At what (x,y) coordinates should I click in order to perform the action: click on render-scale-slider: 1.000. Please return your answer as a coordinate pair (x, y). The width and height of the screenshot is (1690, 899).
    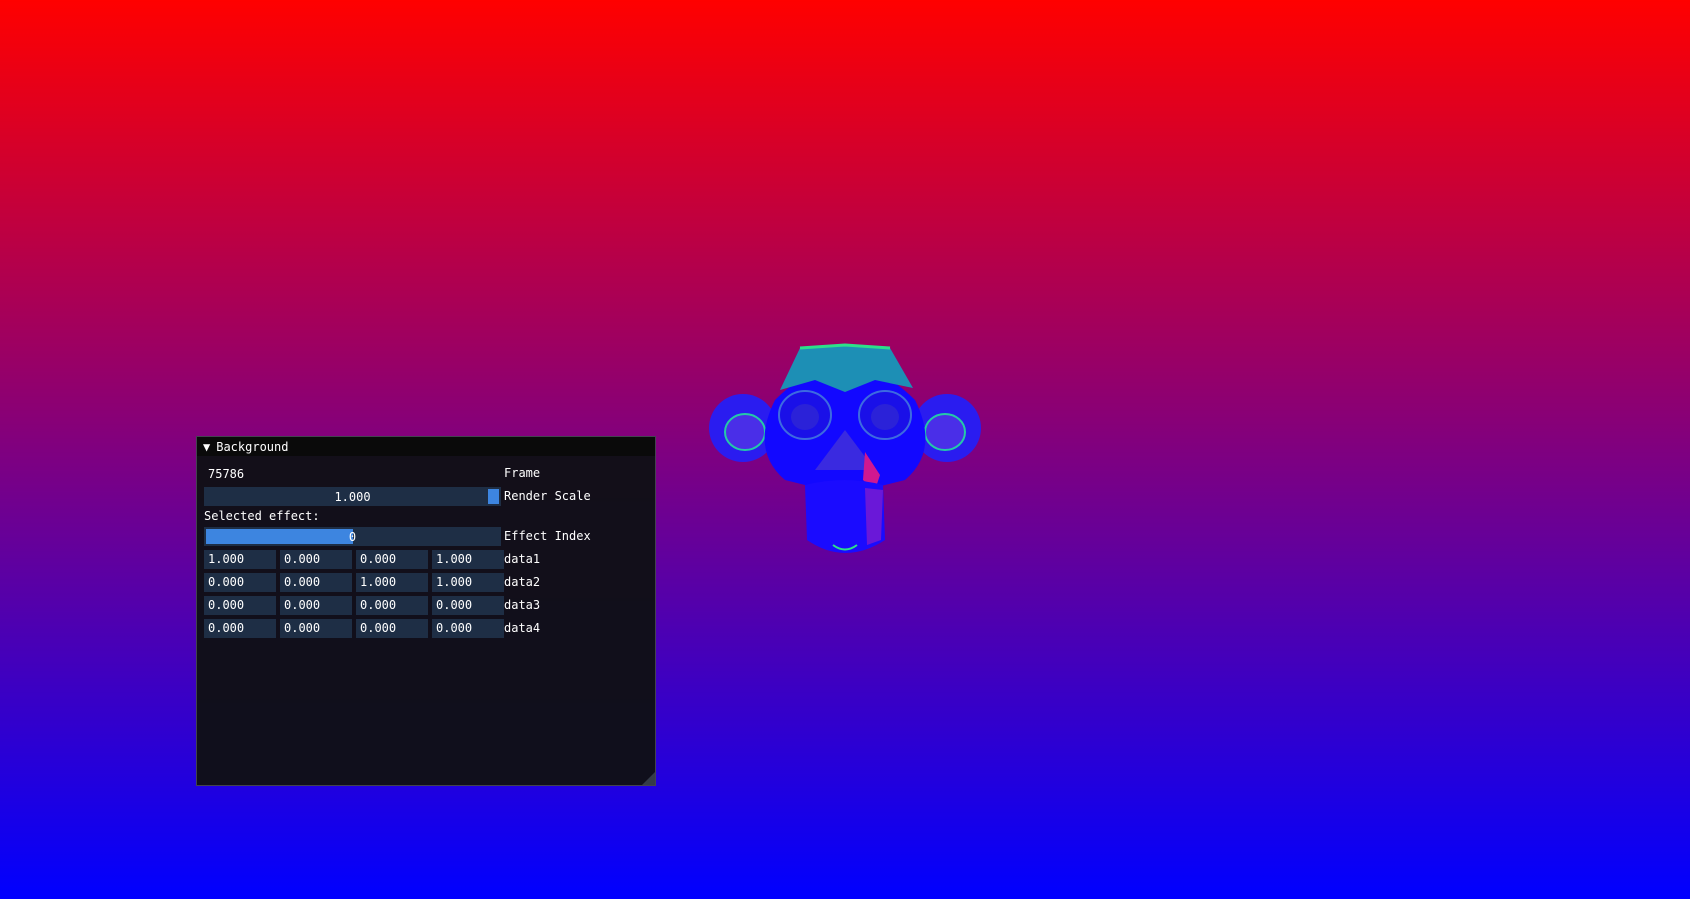
    Looking at the image, I should click on (352, 496).